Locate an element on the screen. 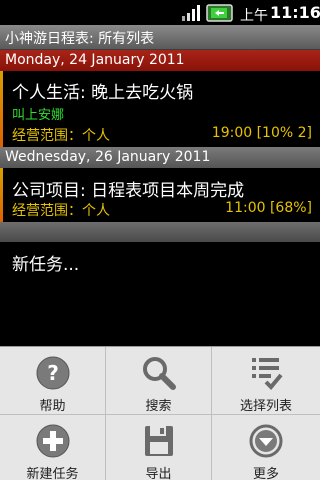 This screenshot has width=320, height=480. menu-label: 搜索 is located at coordinates (158, 406).